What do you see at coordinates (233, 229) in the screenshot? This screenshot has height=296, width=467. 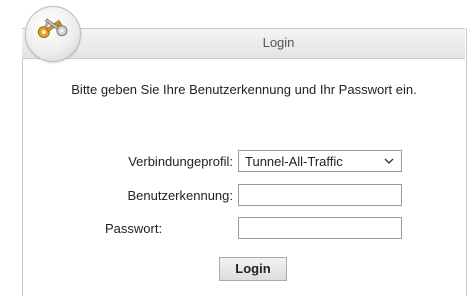 I see `password-row: Passwort:` at bounding box center [233, 229].